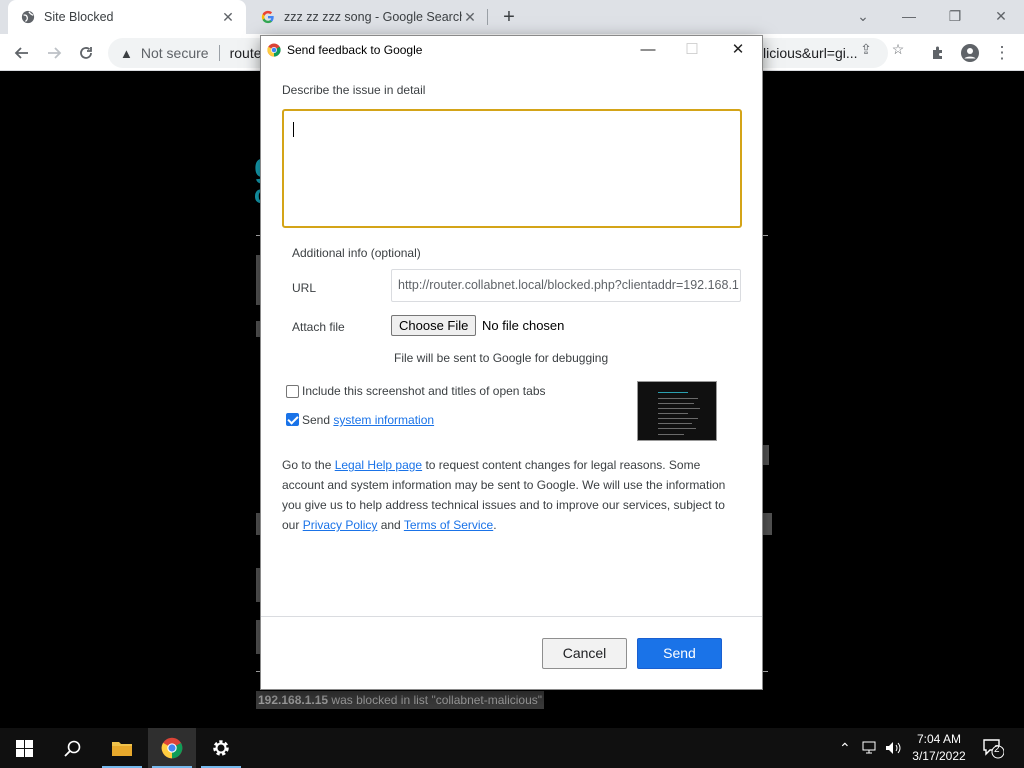 This screenshot has width=1024, height=768. Describe the element at coordinates (126, 53) in the screenshot. I see `warning-triangle-icon: ▲` at that location.